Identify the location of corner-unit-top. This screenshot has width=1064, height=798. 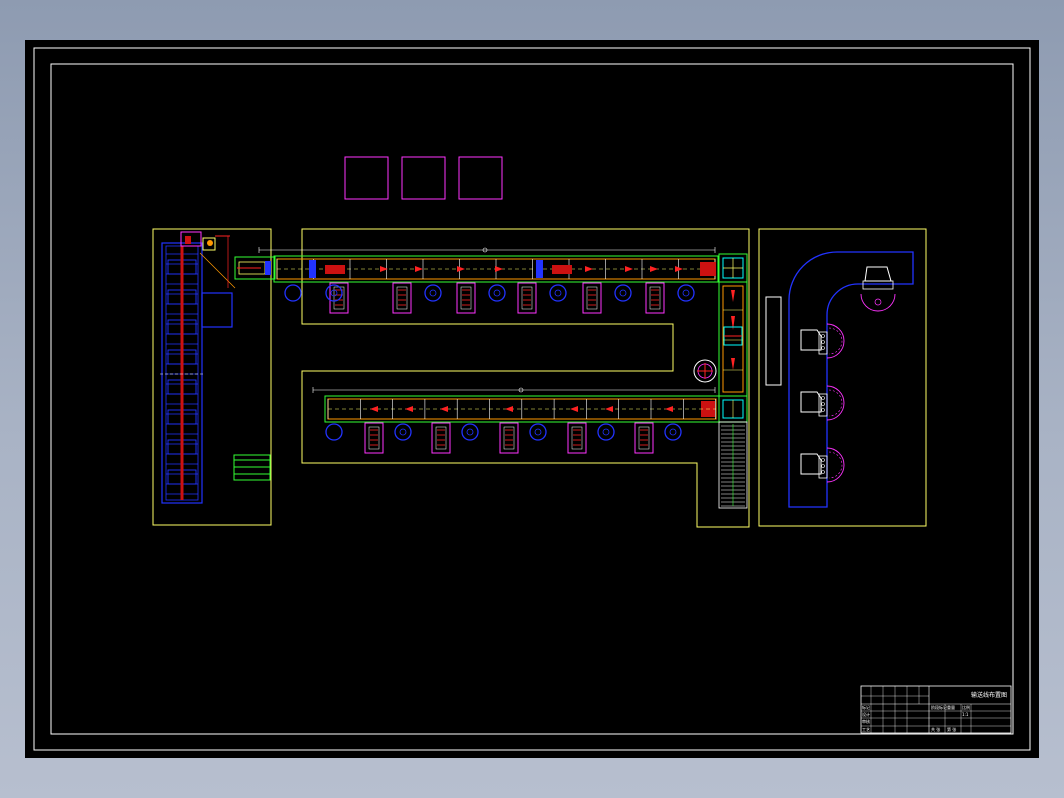
(733, 268).